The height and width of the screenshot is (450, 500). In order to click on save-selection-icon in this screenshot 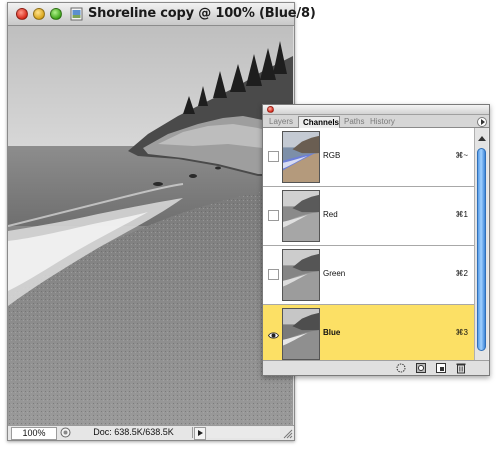, I will do `click(421, 368)`.